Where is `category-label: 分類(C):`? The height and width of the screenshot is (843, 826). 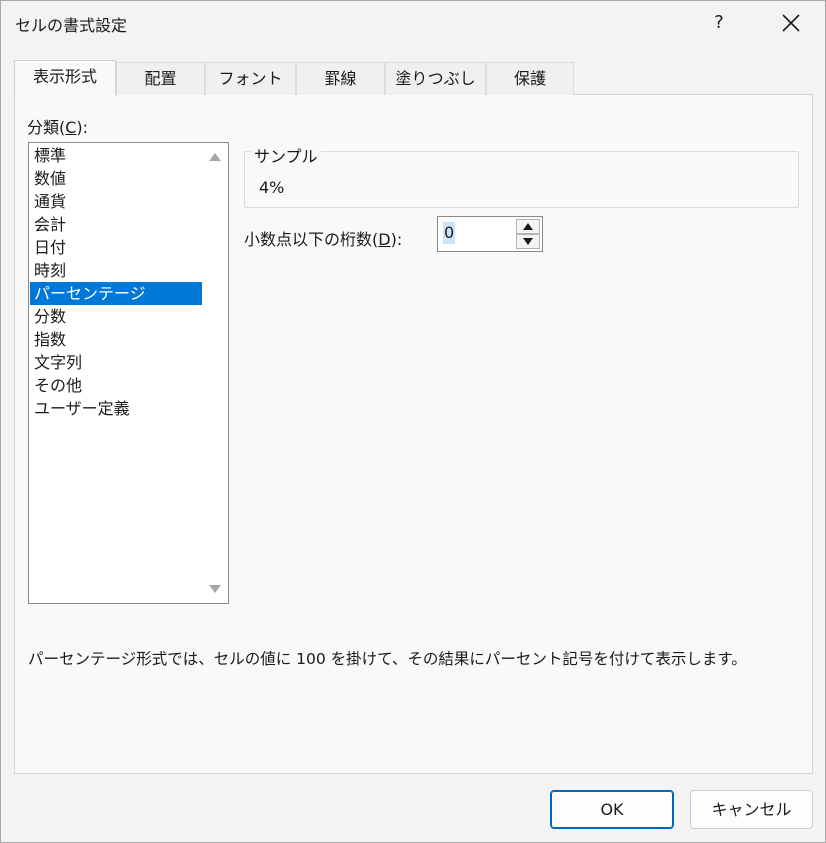 category-label: 分類(C): is located at coordinates (58, 127).